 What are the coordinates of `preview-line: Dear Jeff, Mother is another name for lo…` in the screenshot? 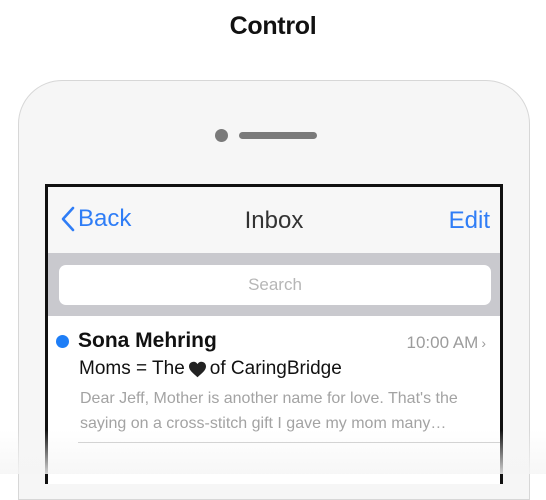 It's located at (269, 398).